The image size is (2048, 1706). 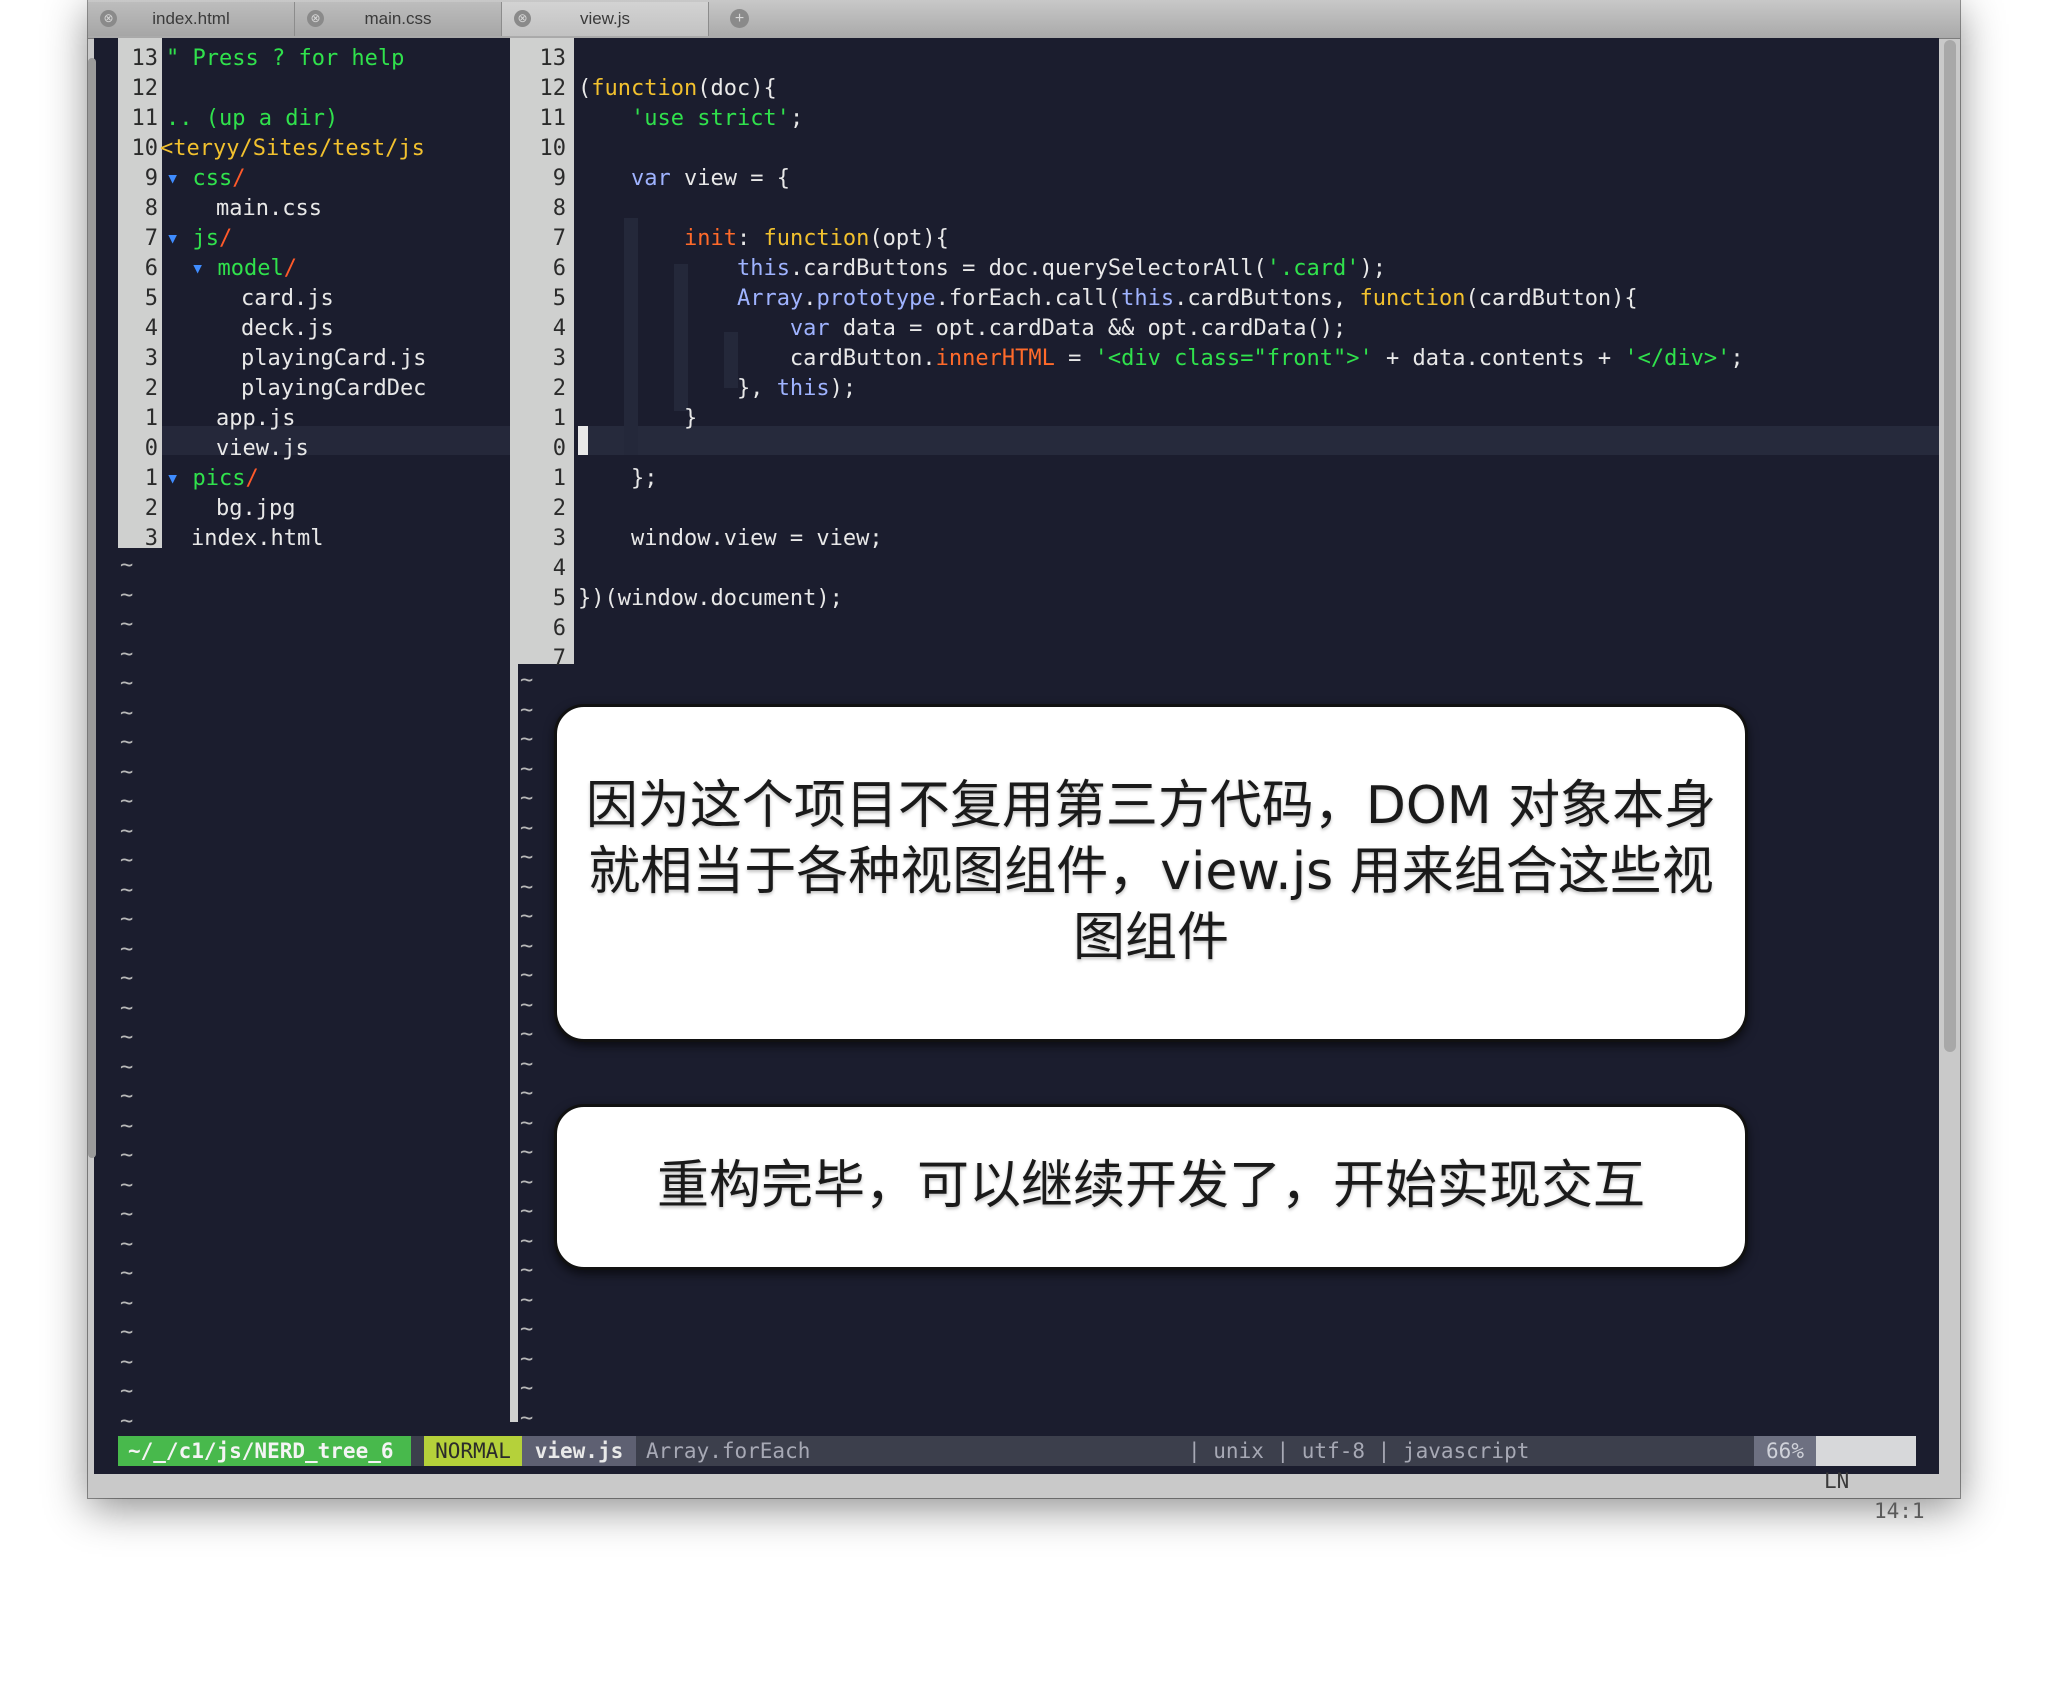 I want to click on line-number: 12, so click(x=145, y=88).